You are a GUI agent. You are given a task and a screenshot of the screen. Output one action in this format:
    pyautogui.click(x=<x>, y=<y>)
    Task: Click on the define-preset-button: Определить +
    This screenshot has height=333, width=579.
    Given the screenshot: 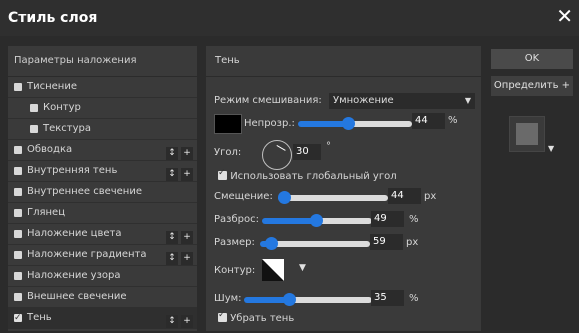 What is the action you would take?
    pyautogui.click(x=532, y=86)
    